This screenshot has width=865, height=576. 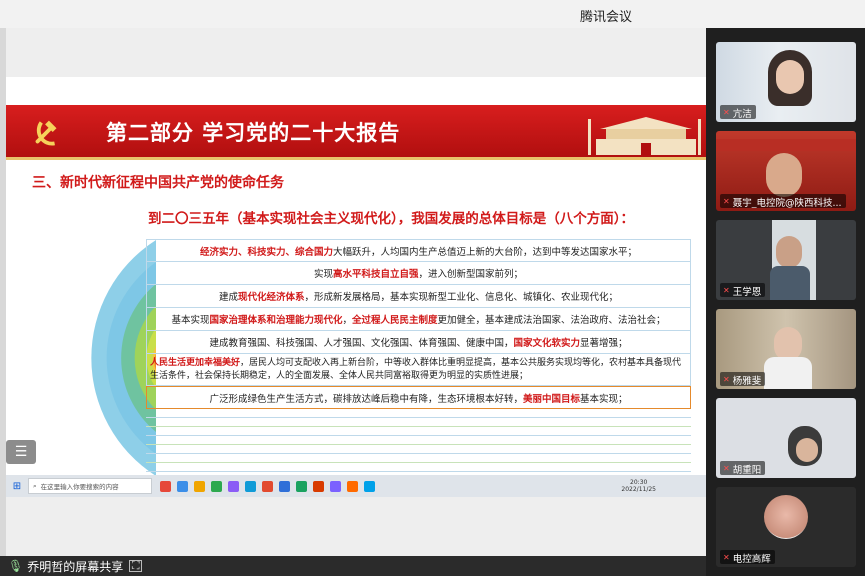 What do you see at coordinates (391, 219) in the screenshot?
I see `slide-subtitle: 到二〇三五年（基本实现社会主义现代化），我国发展的总体目标是（八个方面）：` at bounding box center [391, 219].